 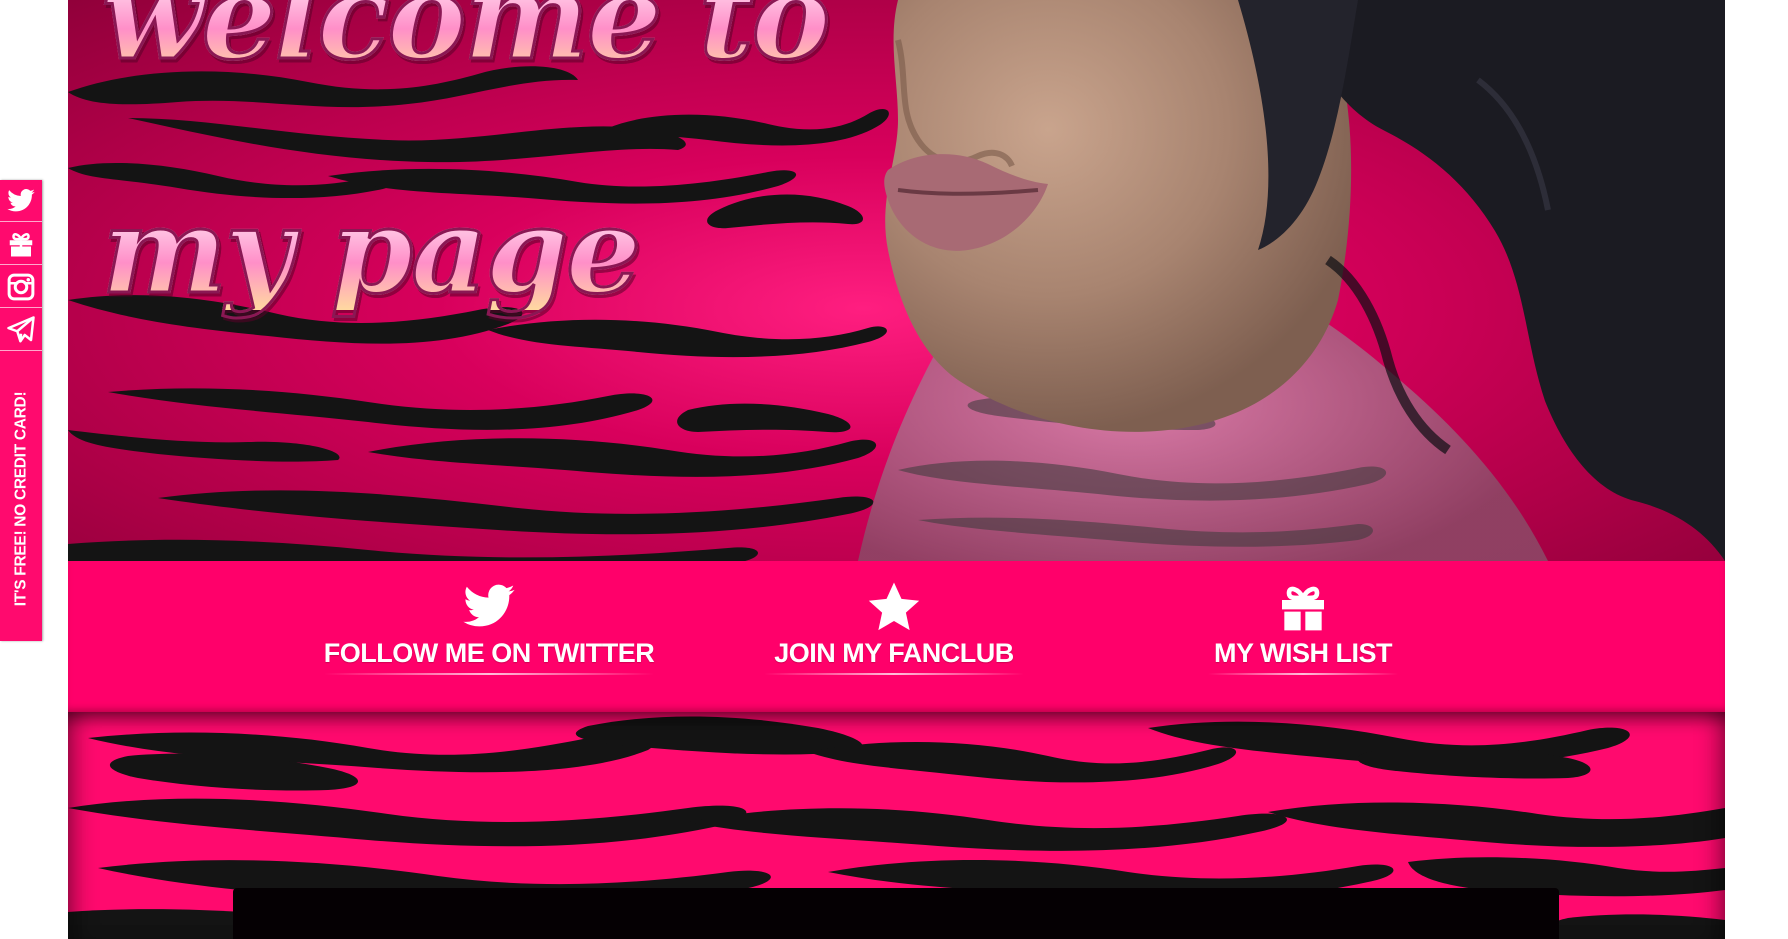 I want to click on content-panel, so click(x=896, y=913).